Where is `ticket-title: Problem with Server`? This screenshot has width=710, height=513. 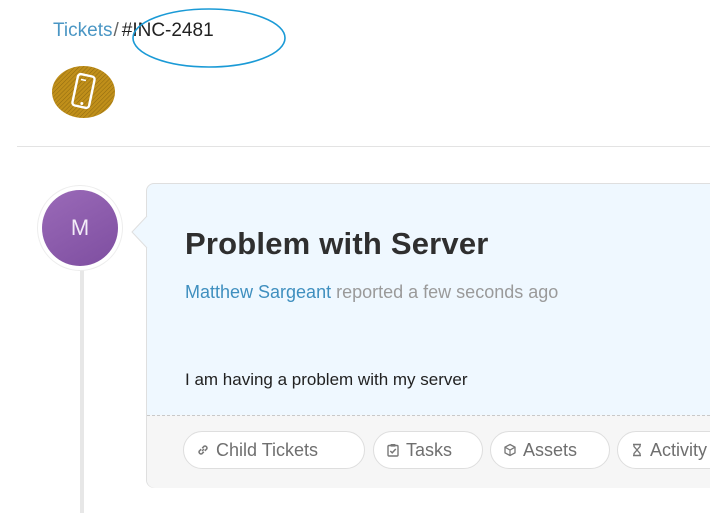
ticket-title: Problem with Server is located at coordinates (337, 243).